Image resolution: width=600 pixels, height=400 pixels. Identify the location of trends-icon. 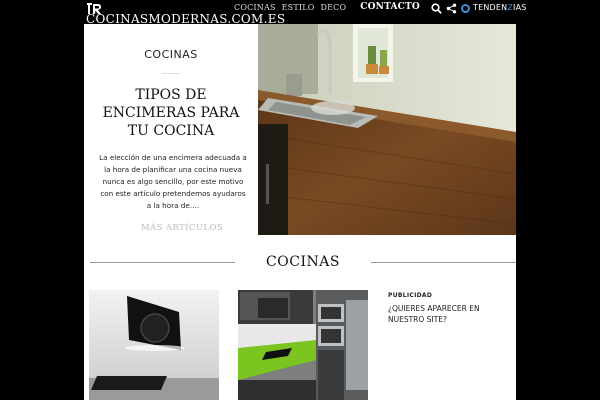
(465, 8).